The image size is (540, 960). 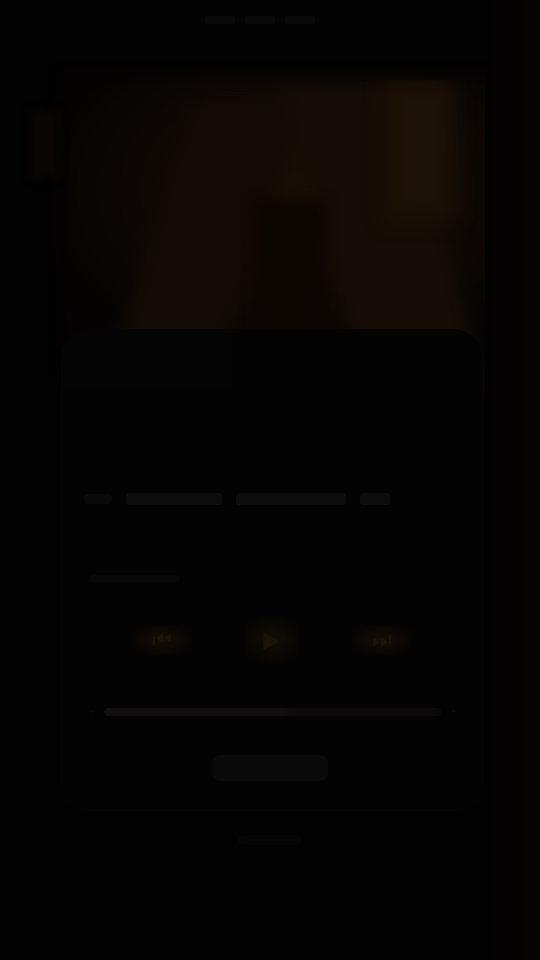 What do you see at coordinates (512, 480) in the screenshot?
I see `right-edge-panel` at bounding box center [512, 480].